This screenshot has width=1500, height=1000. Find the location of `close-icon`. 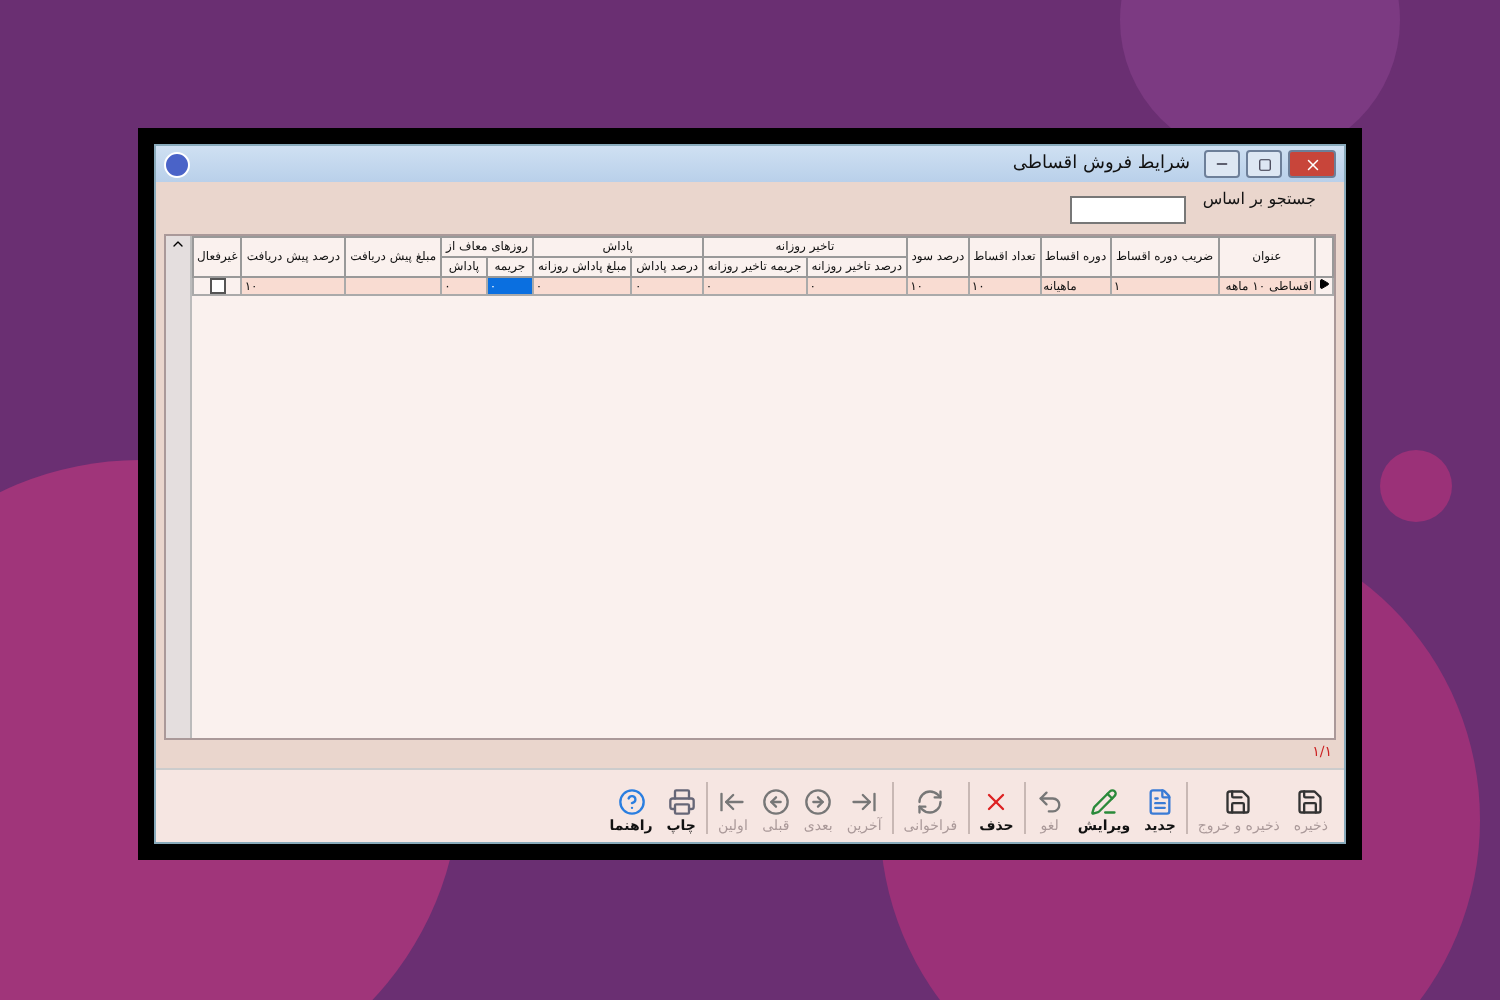

close-icon is located at coordinates (1312, 164).